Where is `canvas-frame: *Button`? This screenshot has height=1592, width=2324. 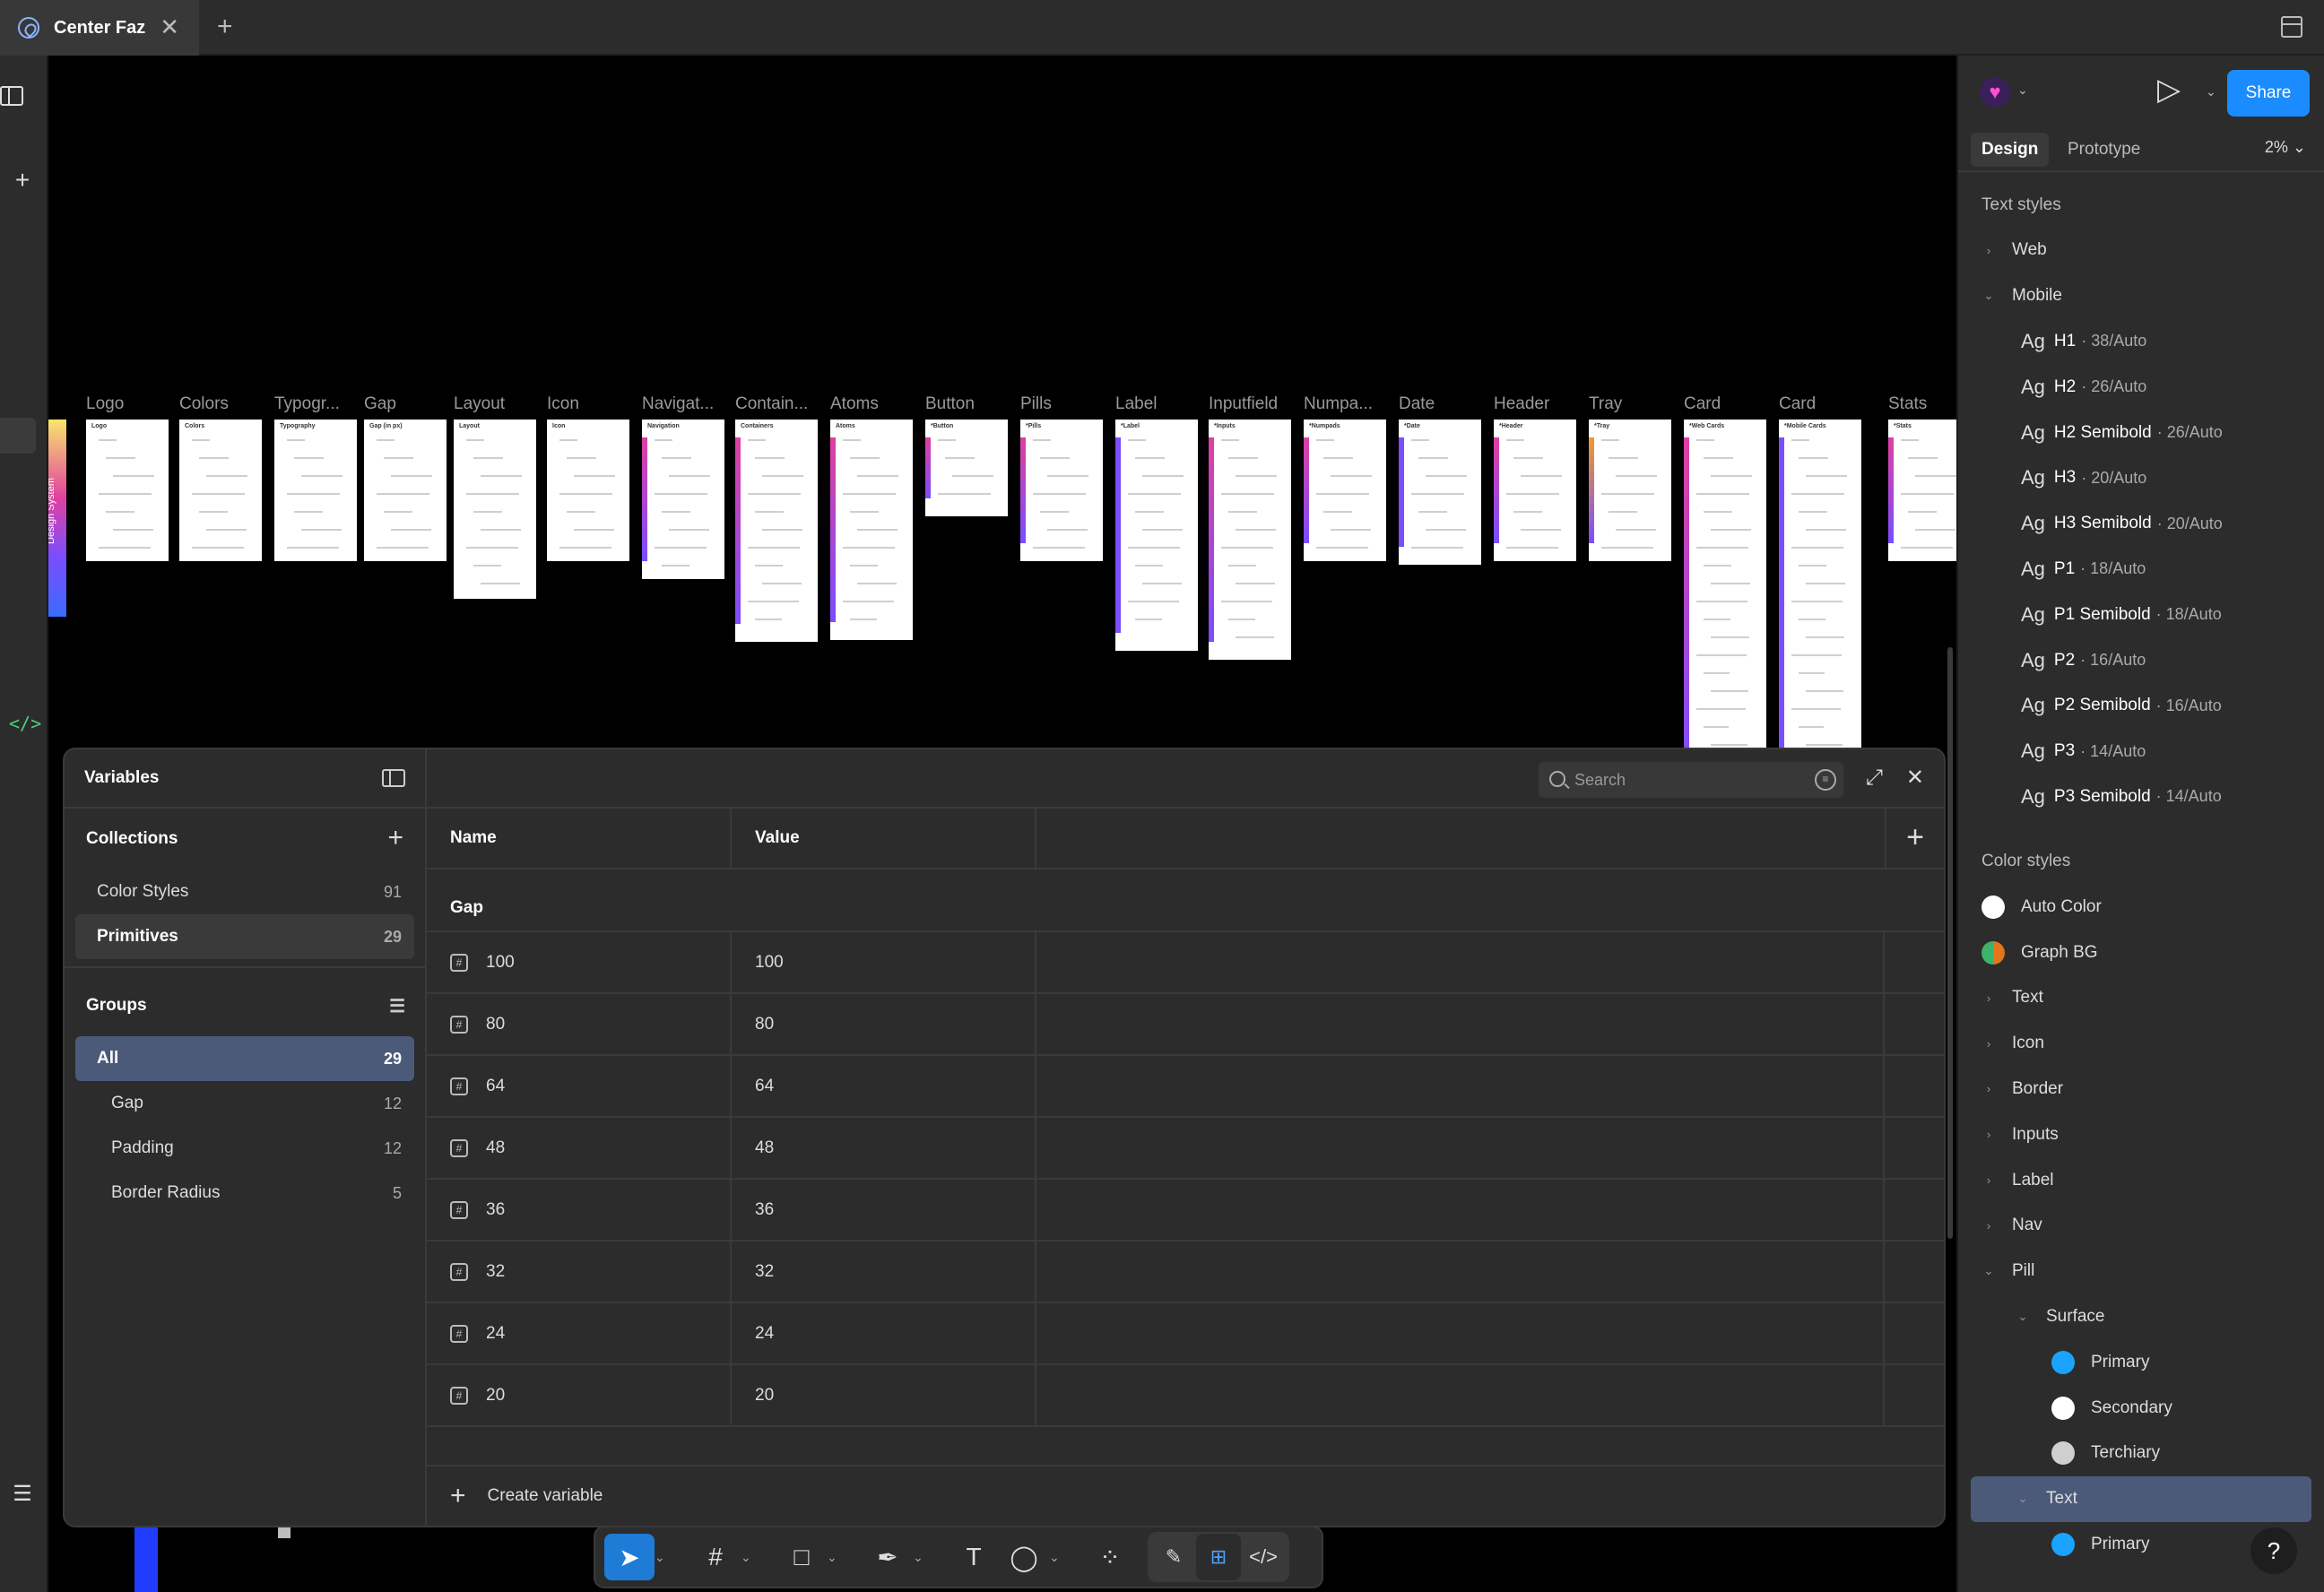
canvas-frame: *Button is located at coordinates (966, 468).